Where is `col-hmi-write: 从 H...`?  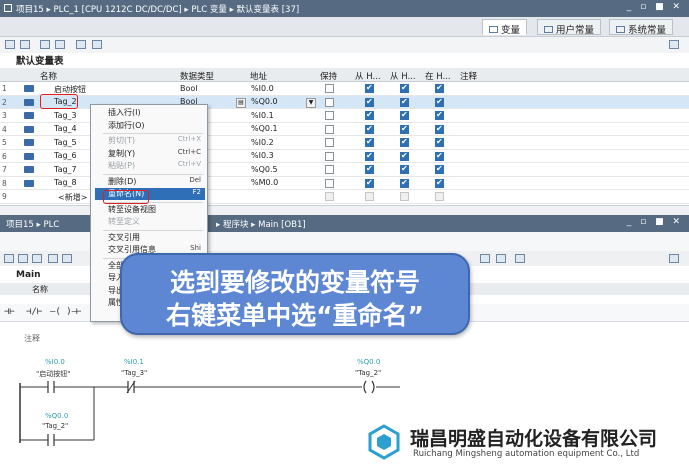 col-hmi-write: 从 H... is located at coordinates (403, 76).